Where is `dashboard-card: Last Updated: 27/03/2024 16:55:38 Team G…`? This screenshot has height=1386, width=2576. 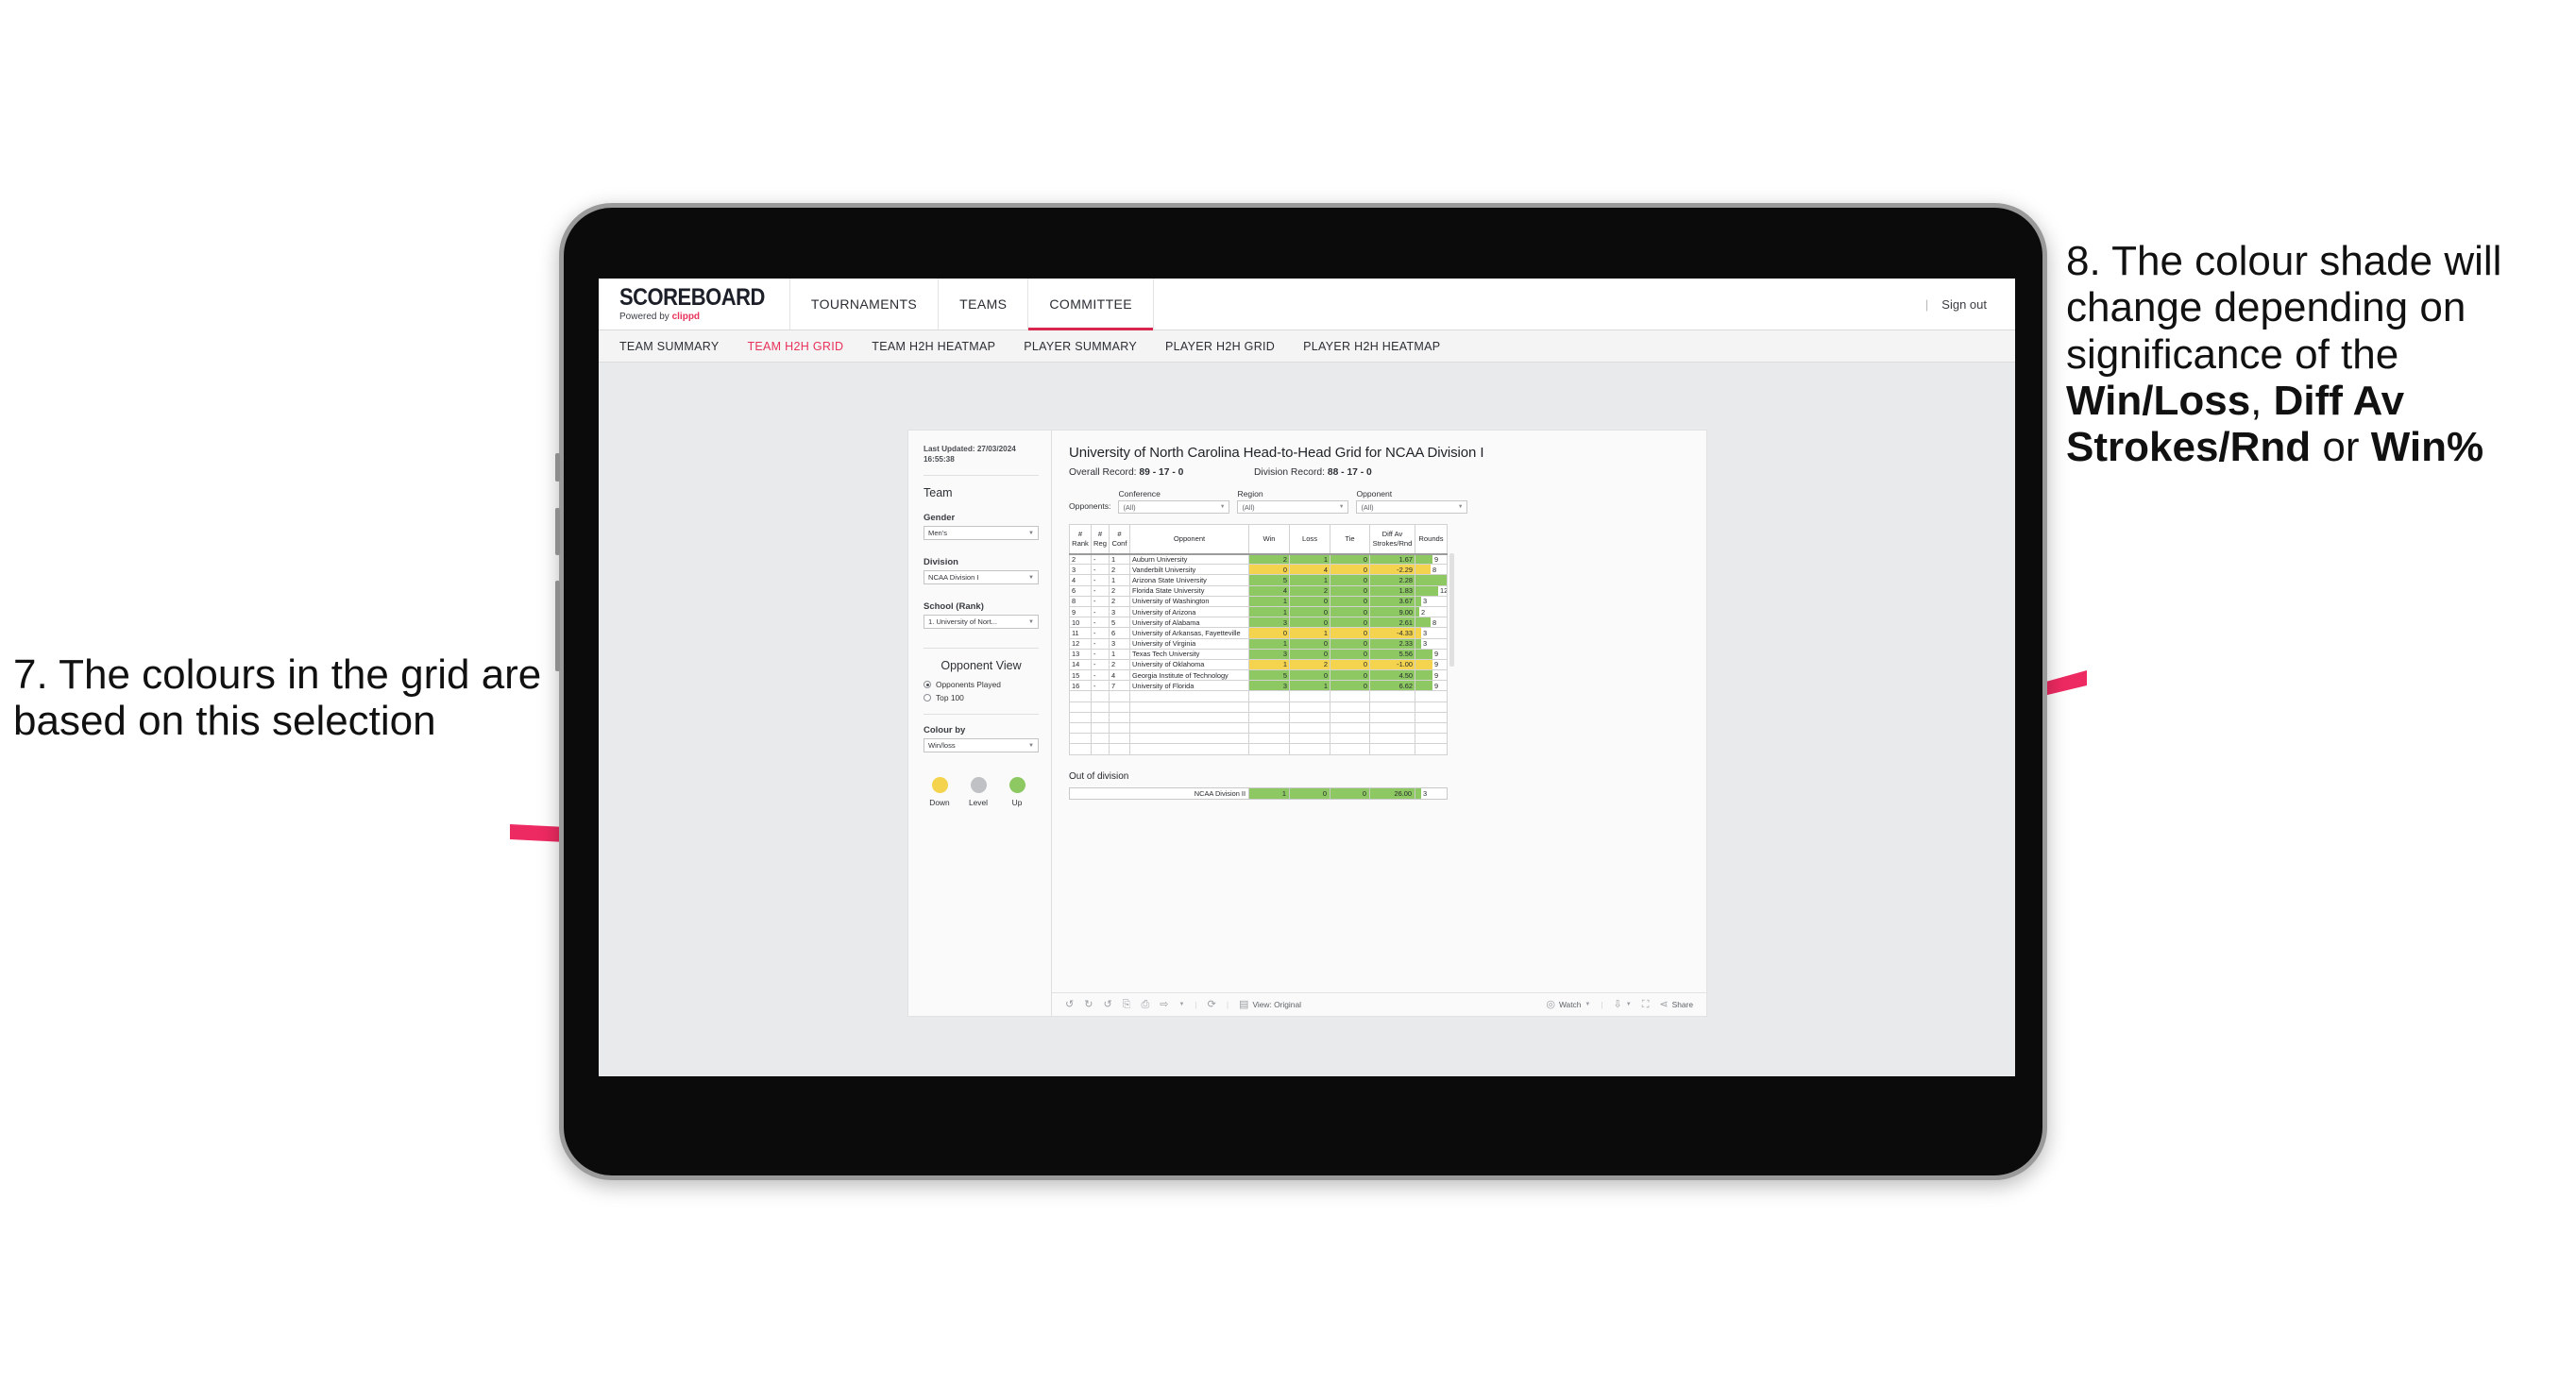
dashboard-card: Last Updated: 27/03/2024 16:55:38 Team G… is located at coordinates (1307, 723).